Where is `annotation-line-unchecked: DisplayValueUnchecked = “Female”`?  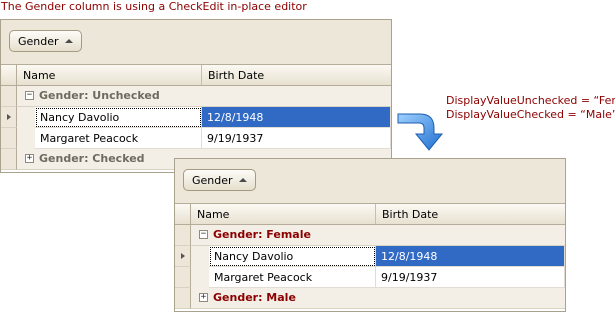 annotation-line-unchecked: DisplayValueUnchecked = “Female” is located at coordinates (530, 100).